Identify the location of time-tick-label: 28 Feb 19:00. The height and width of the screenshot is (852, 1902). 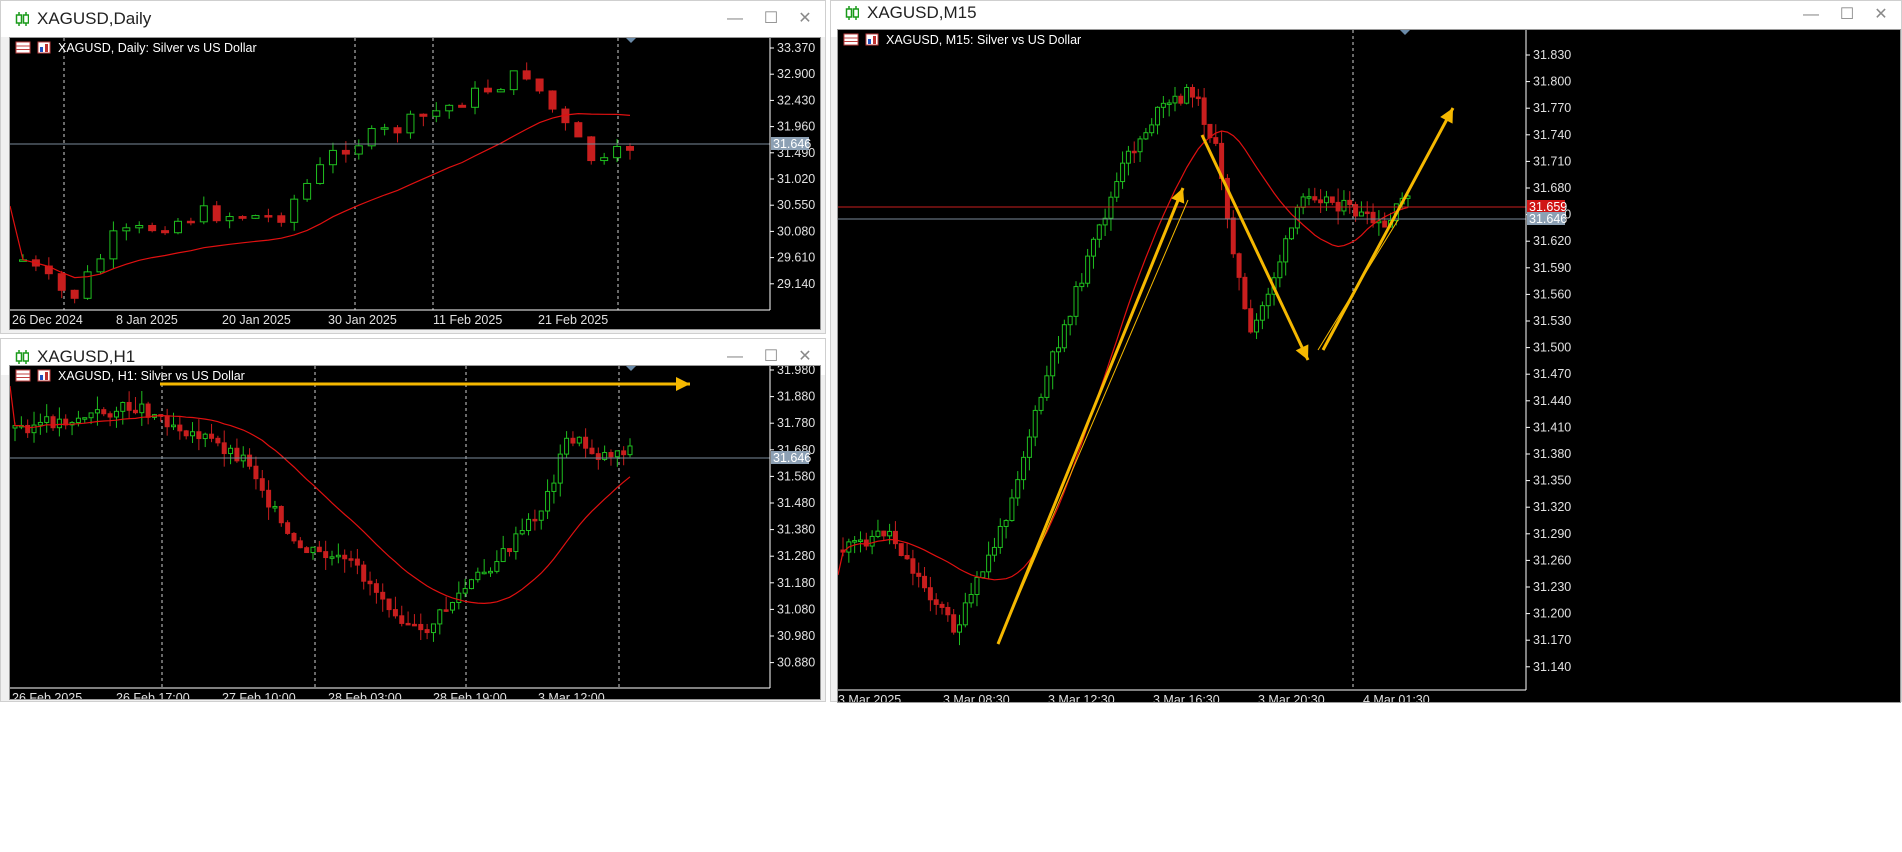
(470, 695).